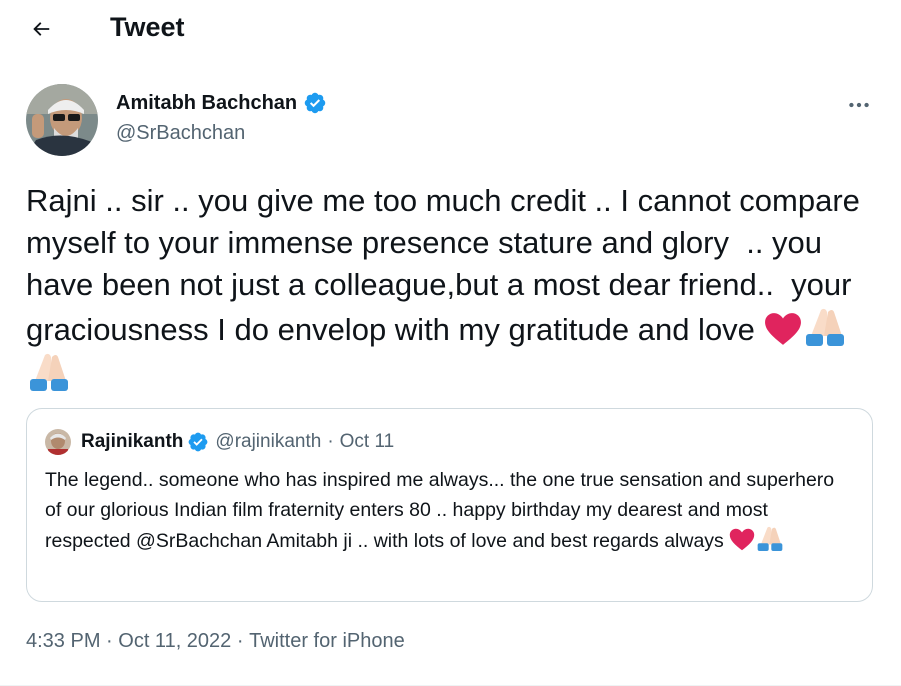  I want to click on page-title: Tweet, so click(147, 27).